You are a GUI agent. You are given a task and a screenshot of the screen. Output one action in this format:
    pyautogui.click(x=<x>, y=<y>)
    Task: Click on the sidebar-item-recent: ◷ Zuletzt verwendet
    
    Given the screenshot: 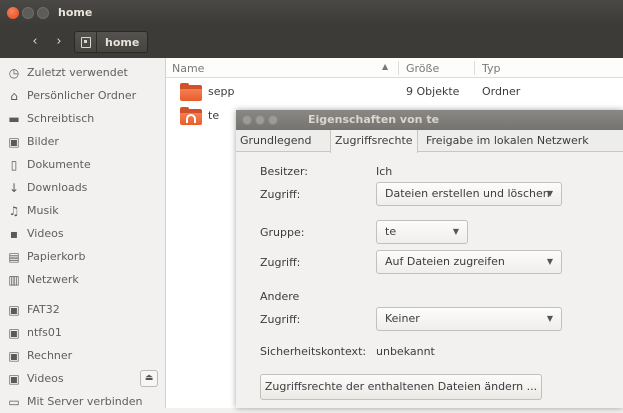 What is the action you would take?
    pyautogui.click(x=83, y=72)
    